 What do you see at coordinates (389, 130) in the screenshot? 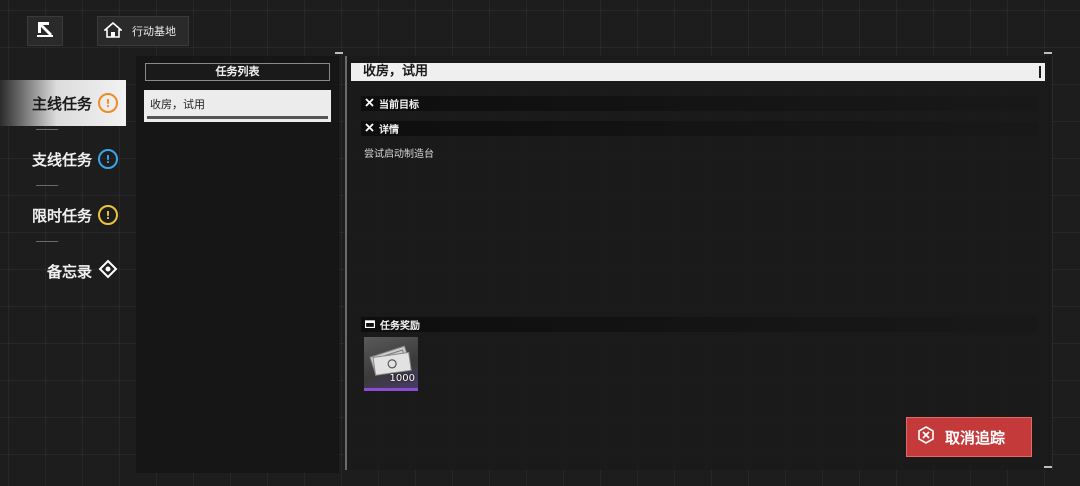
I see `section-label: 详情` at bounding box center [389, 130].